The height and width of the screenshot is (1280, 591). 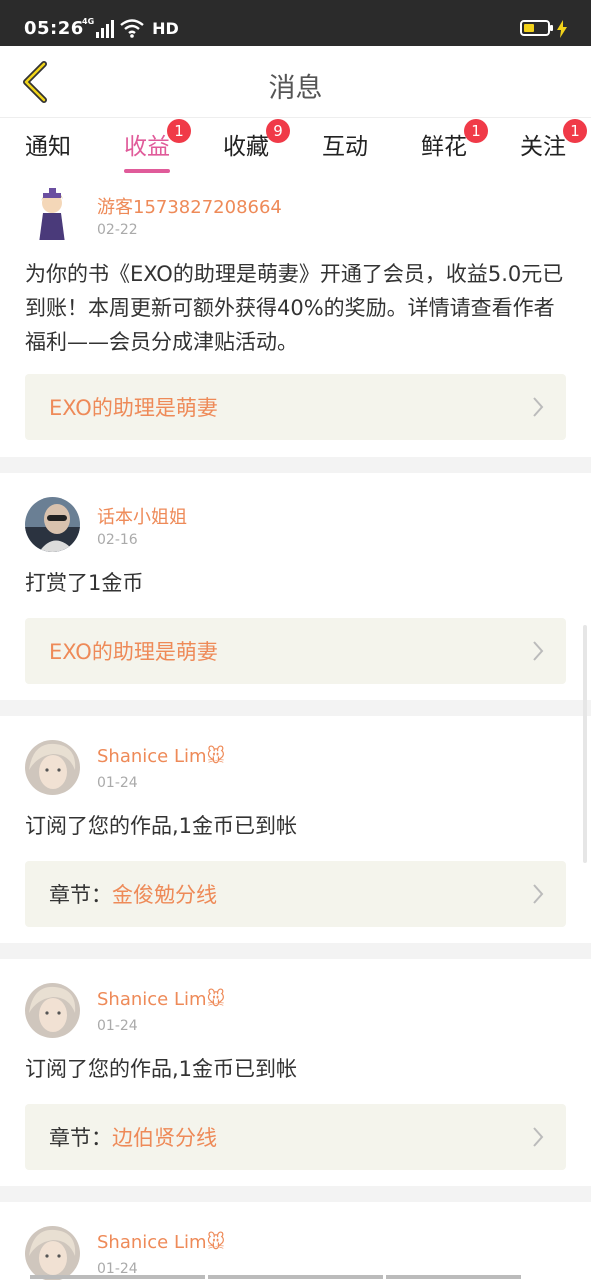 I want to click on tab-label: 收藏, so click(x=246, y=147).